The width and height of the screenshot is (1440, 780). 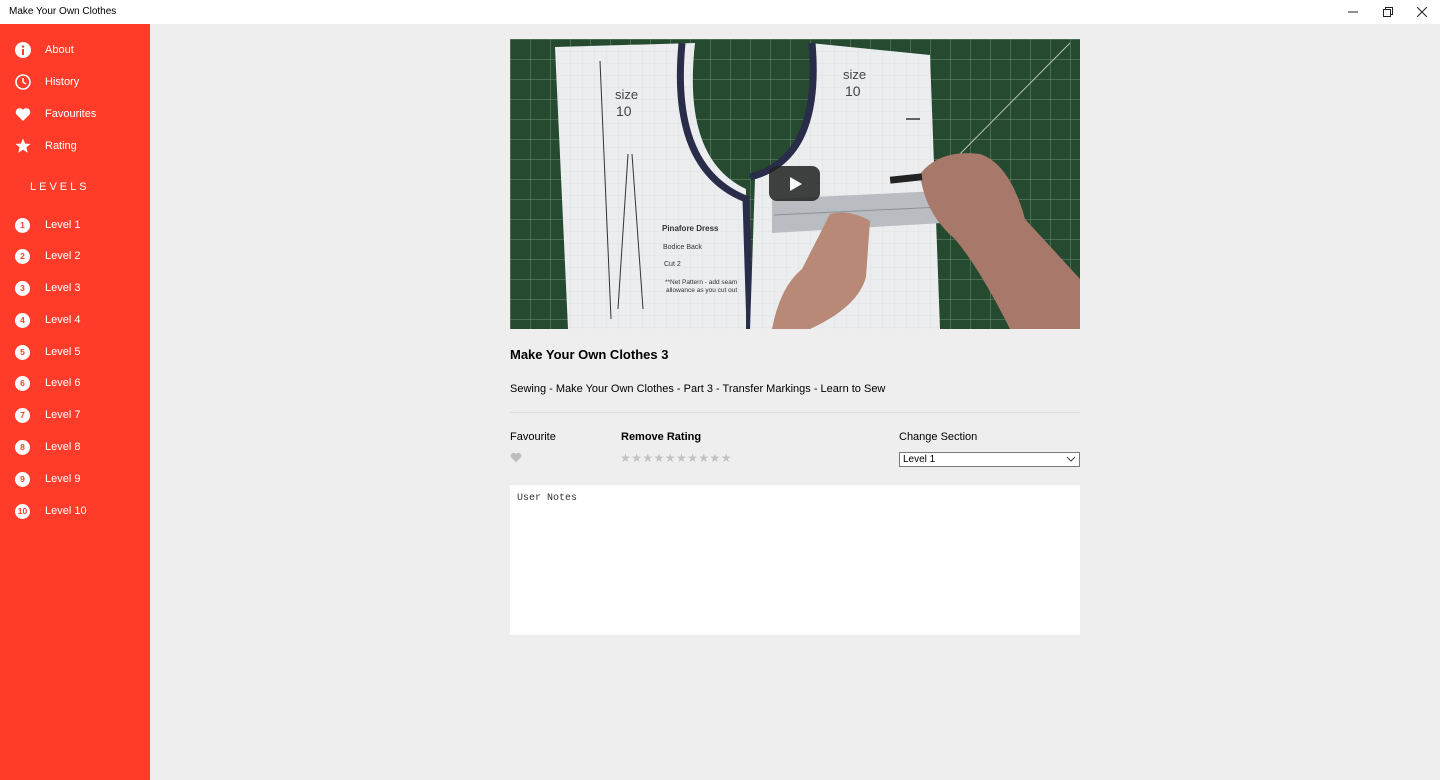 I want to click on video-title: Make Your Own Clothes 3, so click(x=589, y=354).